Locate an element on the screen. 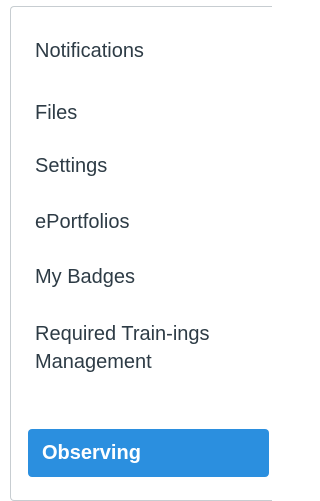 The image size is (320, 501). nav-item-eportfolios: ePortfolios is located at coordinates (82, 222).